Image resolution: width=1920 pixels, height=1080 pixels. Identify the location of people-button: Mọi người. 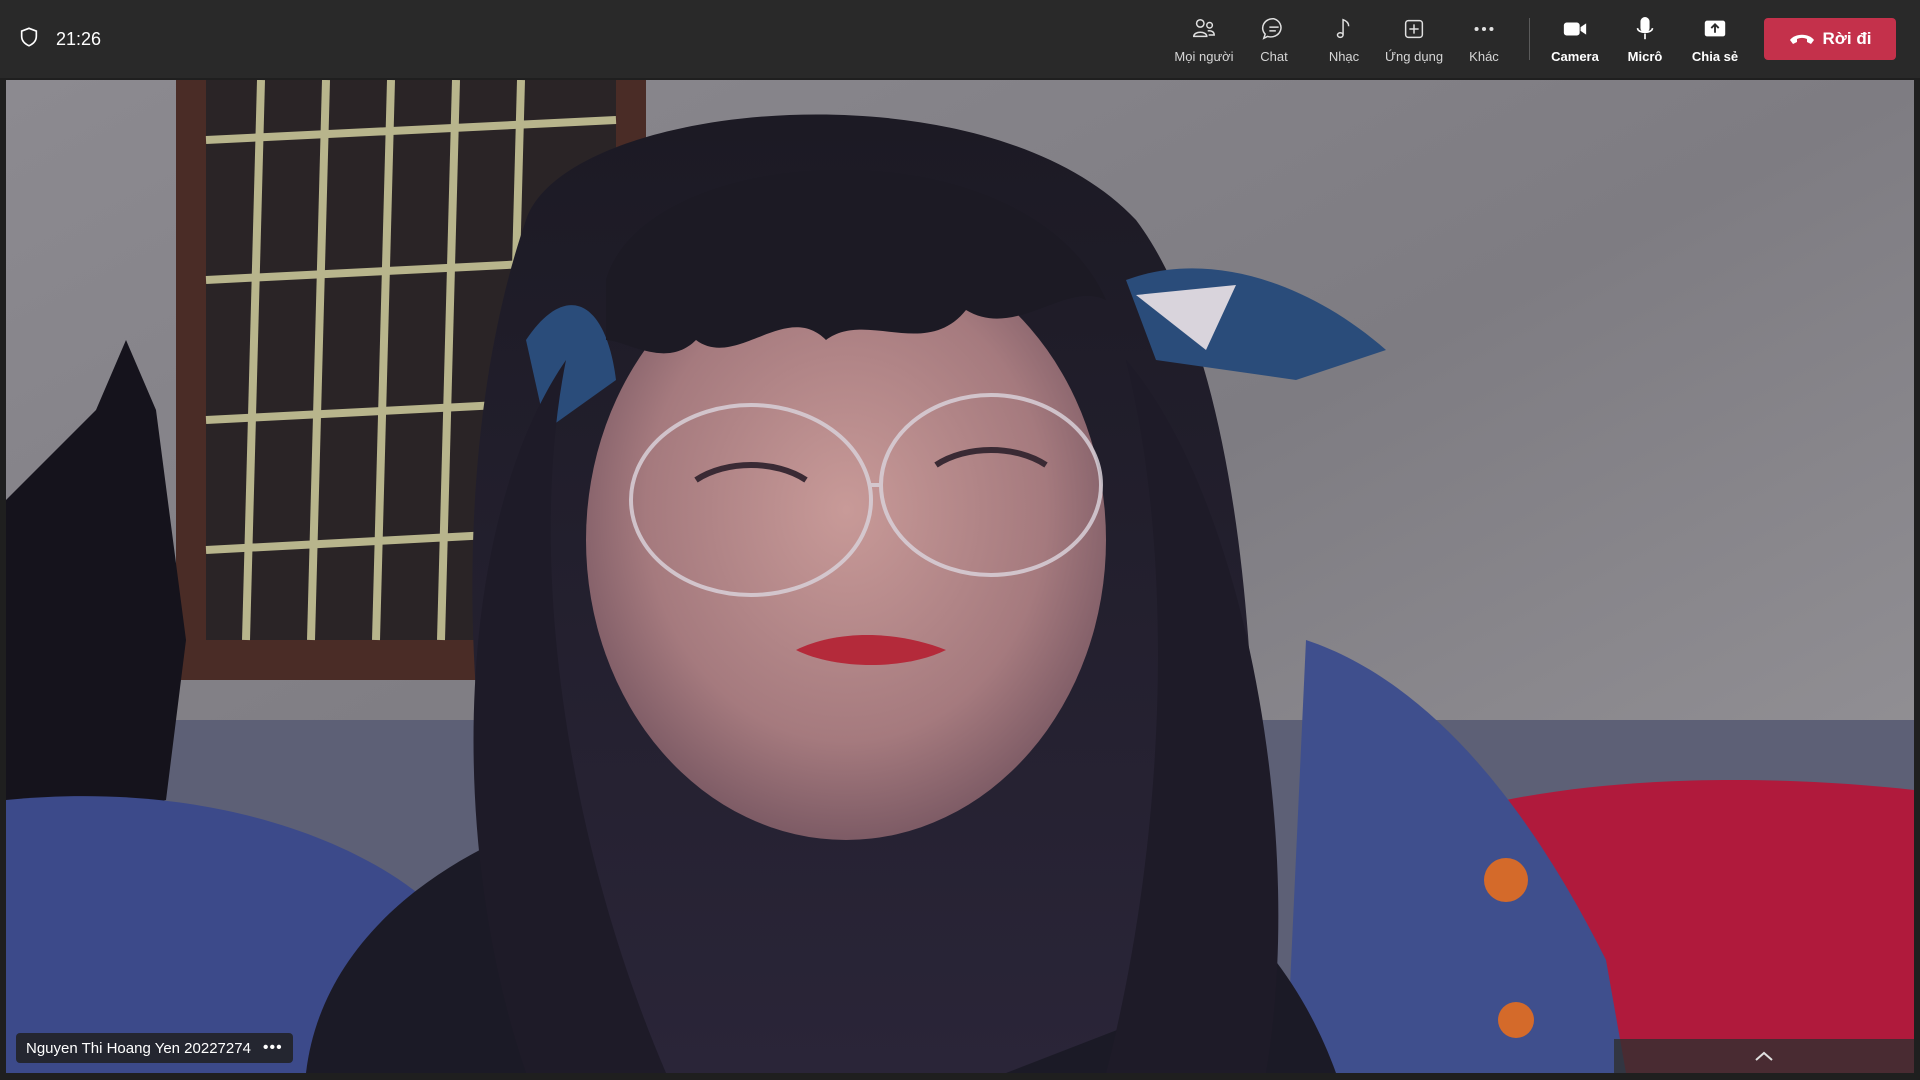
(1204, 39).